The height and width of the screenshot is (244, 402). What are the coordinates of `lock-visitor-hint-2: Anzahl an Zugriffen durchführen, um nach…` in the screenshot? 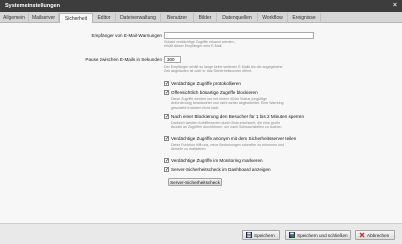 It's located at (227, 127).